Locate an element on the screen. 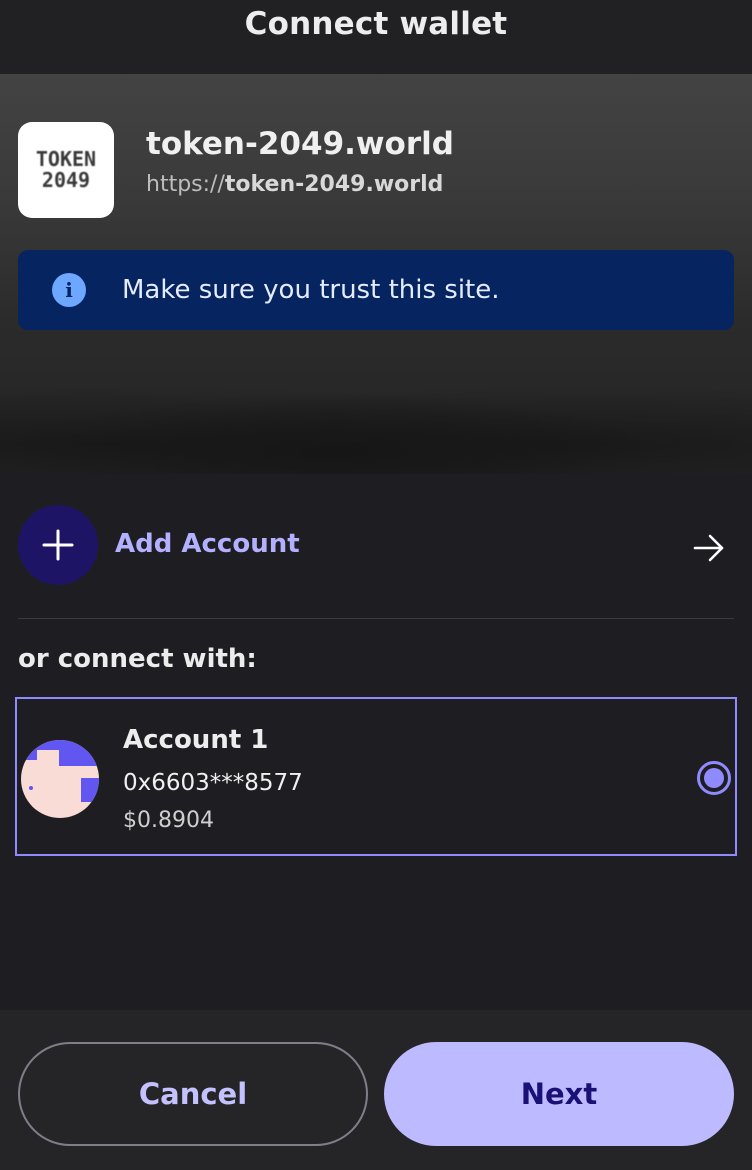  site-logo-line1: TOKEN is located at coordinates (66, 159).